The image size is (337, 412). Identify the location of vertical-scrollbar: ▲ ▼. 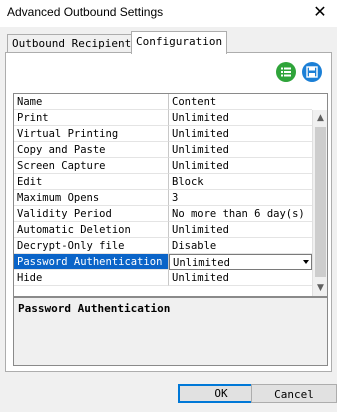
(319, 203).